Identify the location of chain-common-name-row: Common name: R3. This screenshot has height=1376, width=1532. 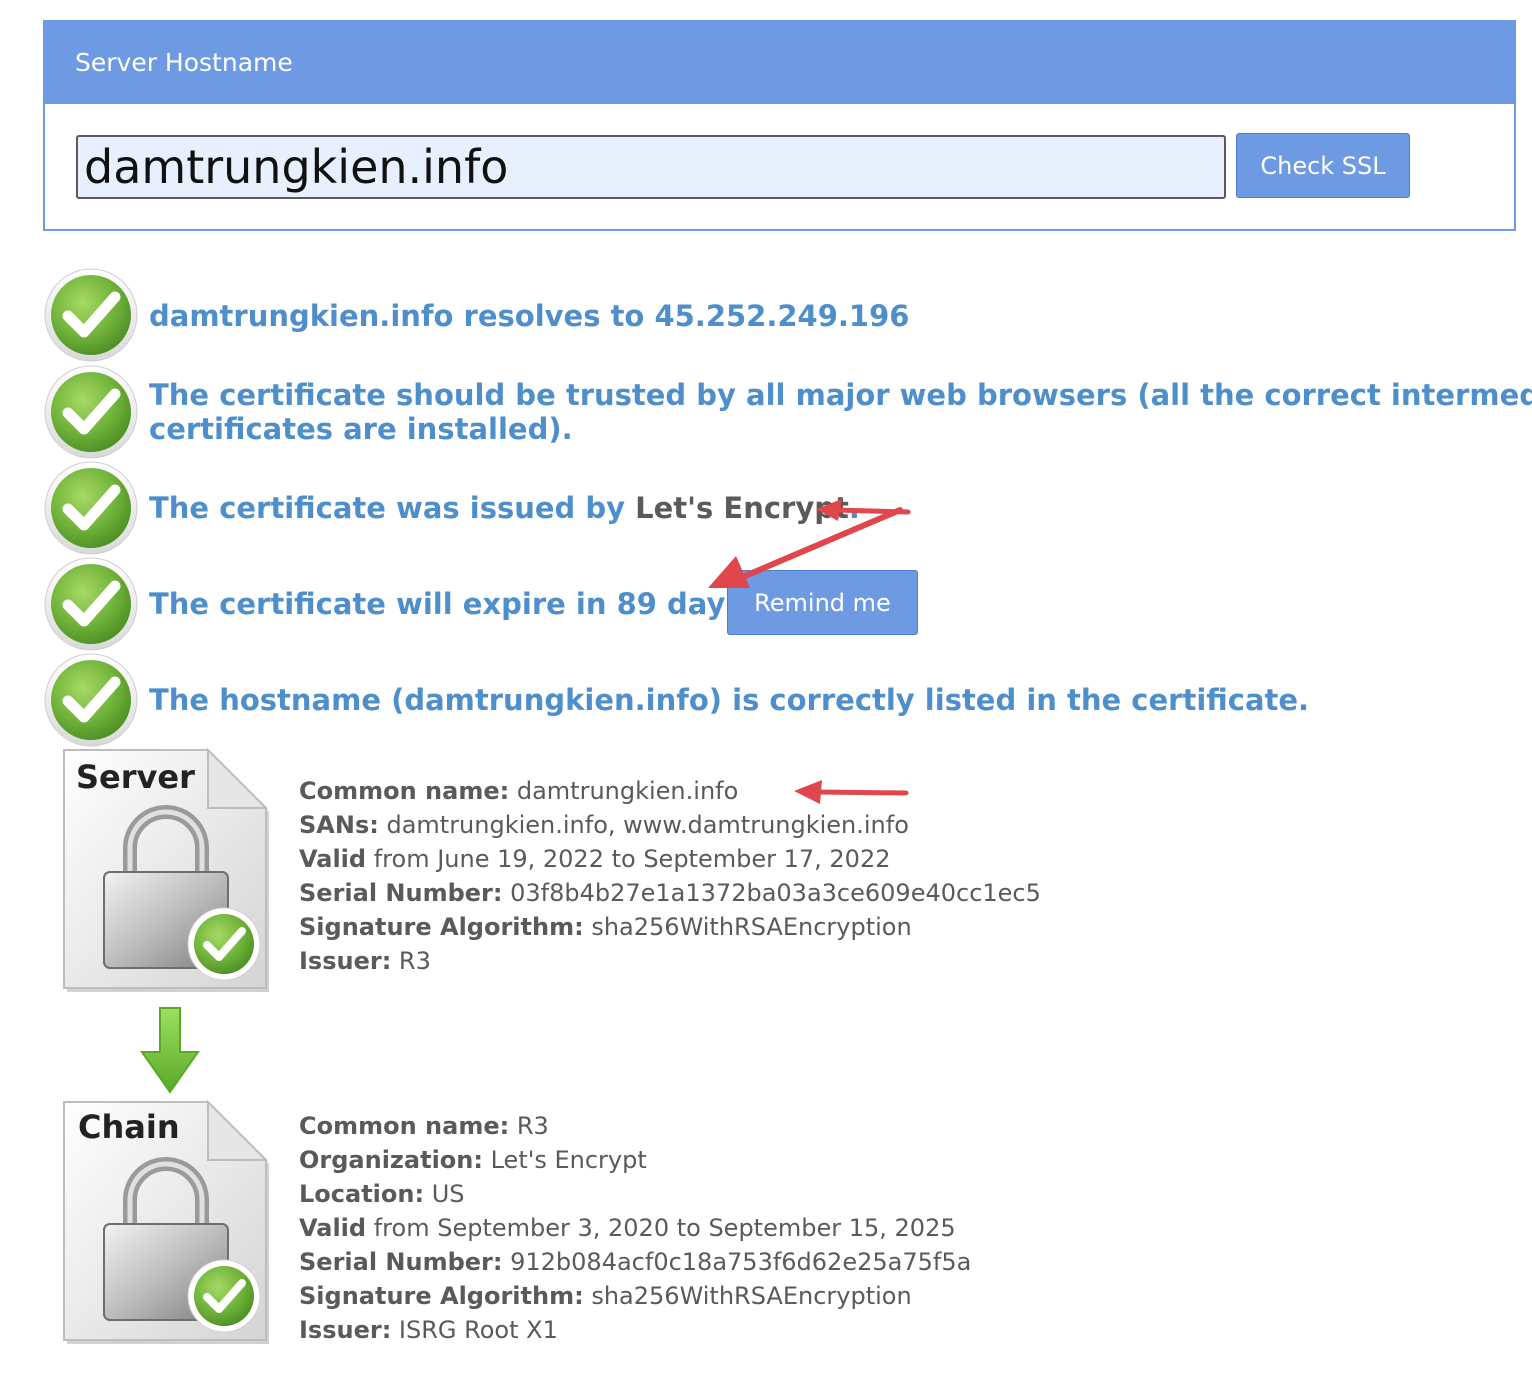
(424, 1126).